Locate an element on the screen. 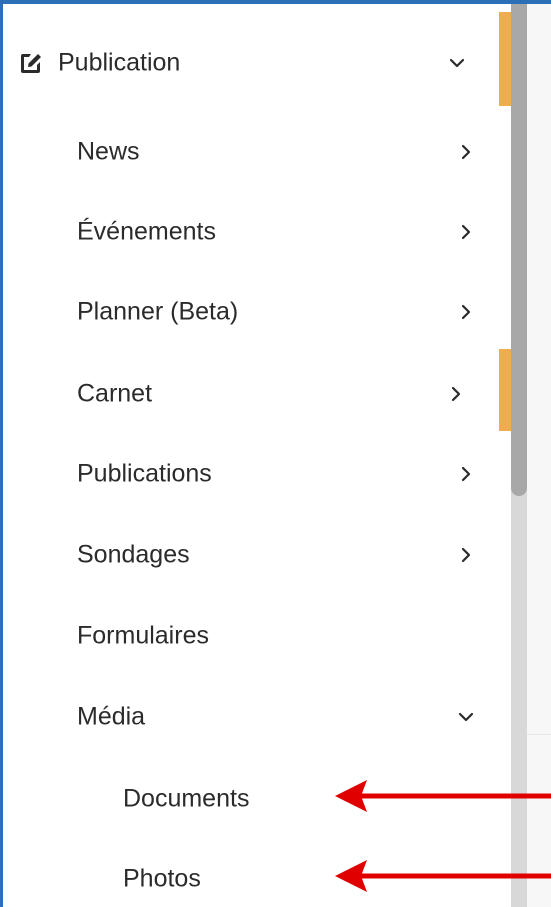 The image size is (551, 907). sidebar-item-label: Carnet is located at coordinates (115, 393).